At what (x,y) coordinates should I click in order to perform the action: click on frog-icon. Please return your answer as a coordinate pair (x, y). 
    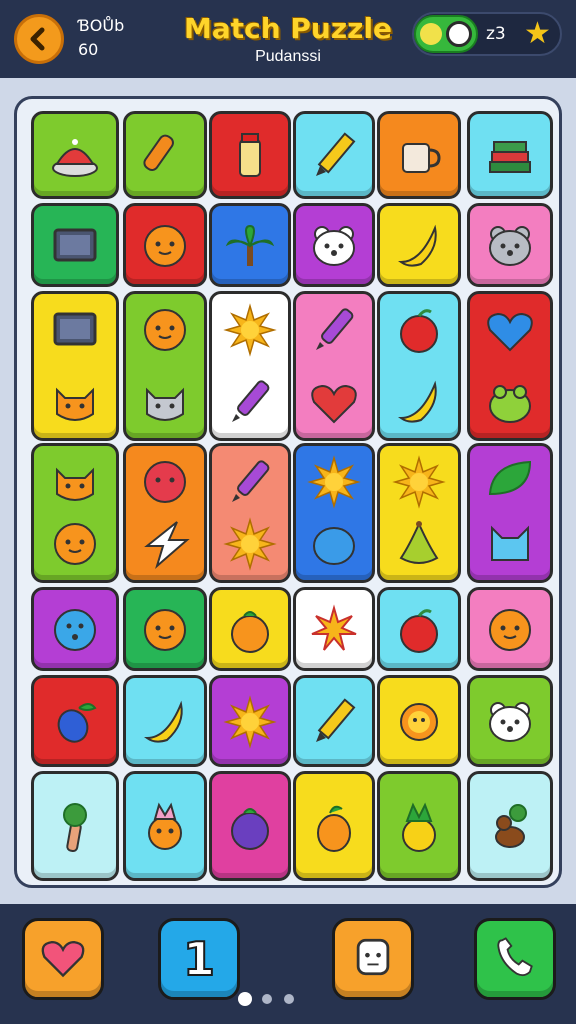
    Looking at the image, I should click on (510, 404).